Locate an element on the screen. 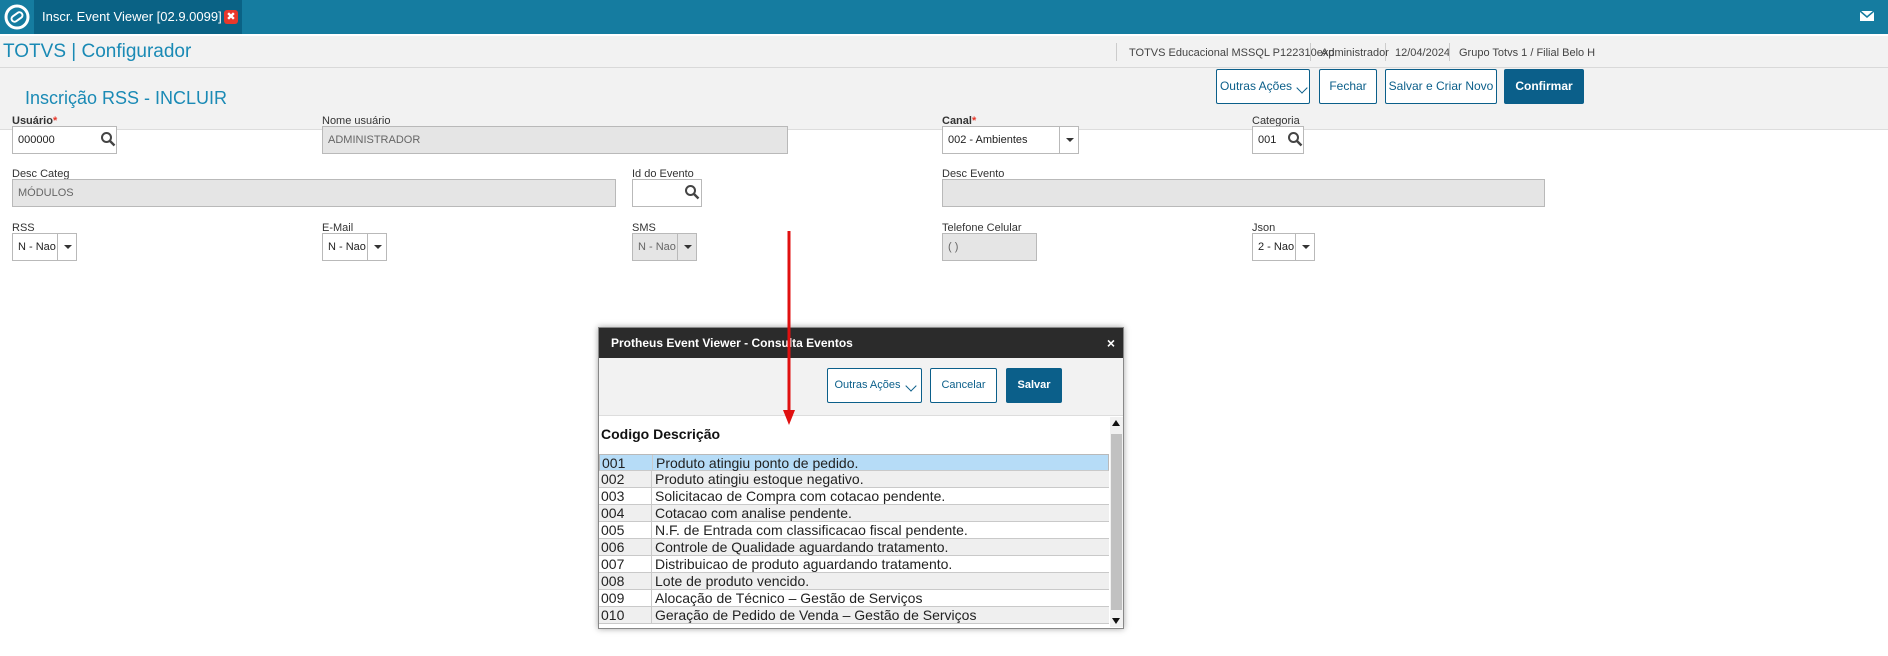 This screenshot has width=1888, height=656. tab-inscr-event-viewer: Inscr. Event Viewer [02.9.0099] ✖ is located at coordinates (138, 17).